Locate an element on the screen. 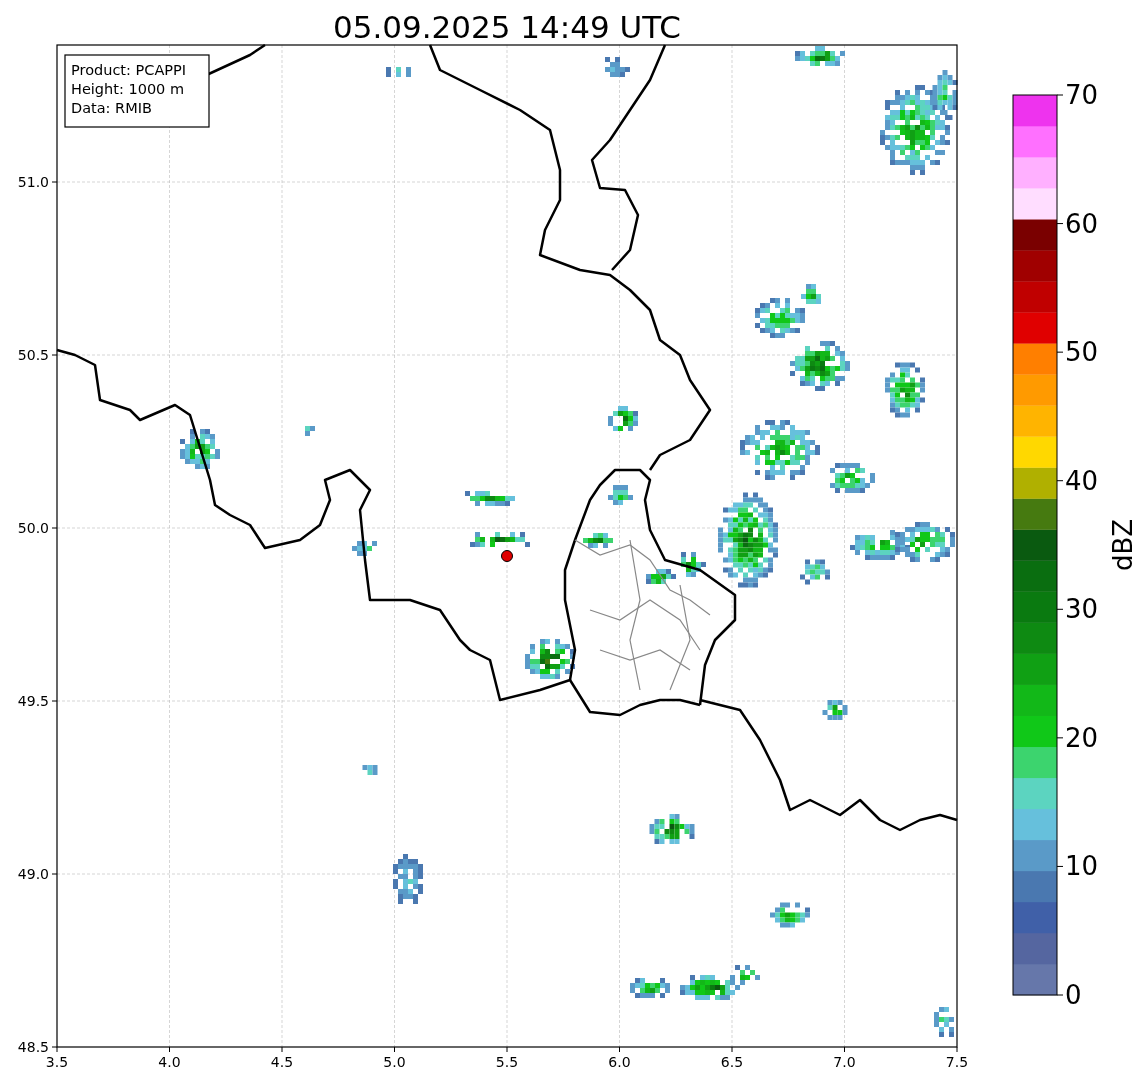  colorbar-tick-label: 20 is located at coordinates (1082, 737).